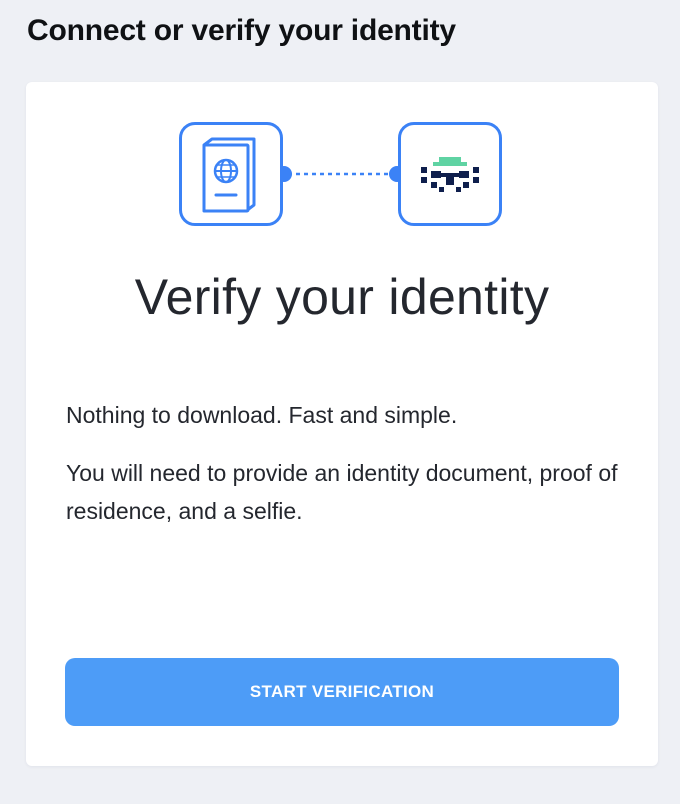 The height and width of the screenshot is (804, 680). What do you see at coordinates (241, 30) in the screenshot?
I see `page-title: Connect or verify your identity` at bounding box center [241, 30].